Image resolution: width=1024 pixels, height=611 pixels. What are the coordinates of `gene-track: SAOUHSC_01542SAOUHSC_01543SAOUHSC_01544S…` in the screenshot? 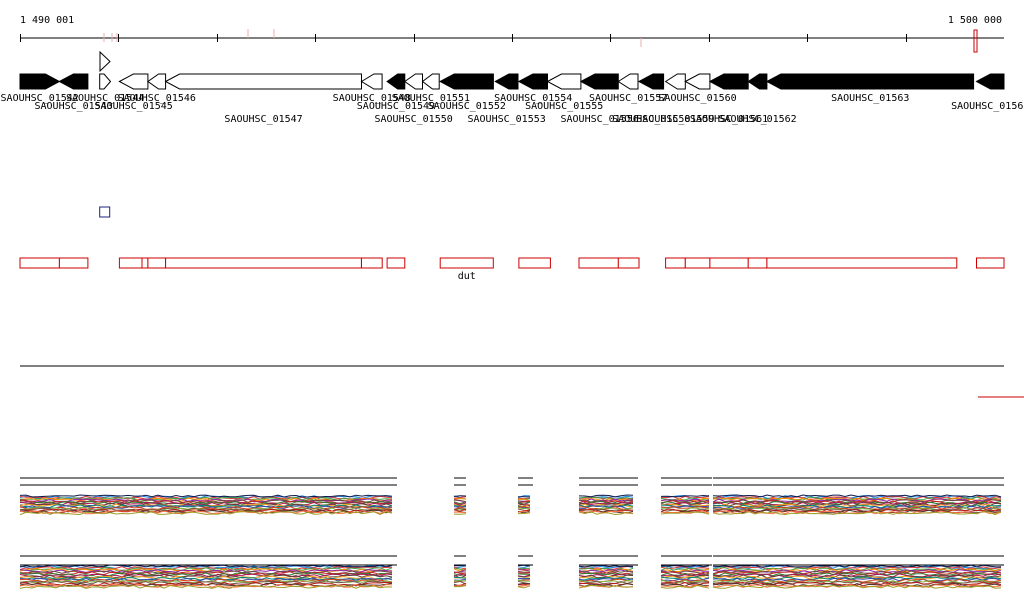 It's located at (512, 87).